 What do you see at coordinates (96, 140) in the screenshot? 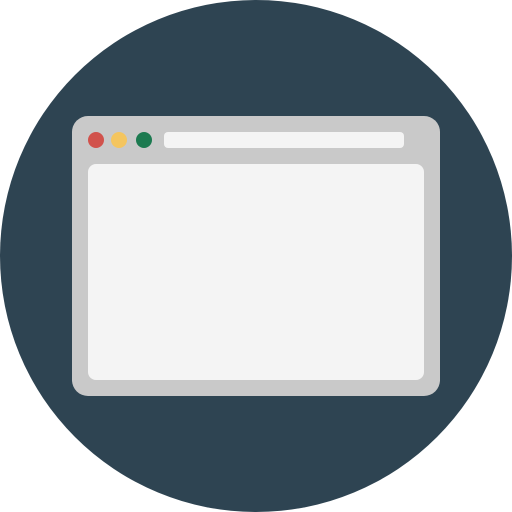
I see `close-dot-icon` at bounding box center [96, 140].